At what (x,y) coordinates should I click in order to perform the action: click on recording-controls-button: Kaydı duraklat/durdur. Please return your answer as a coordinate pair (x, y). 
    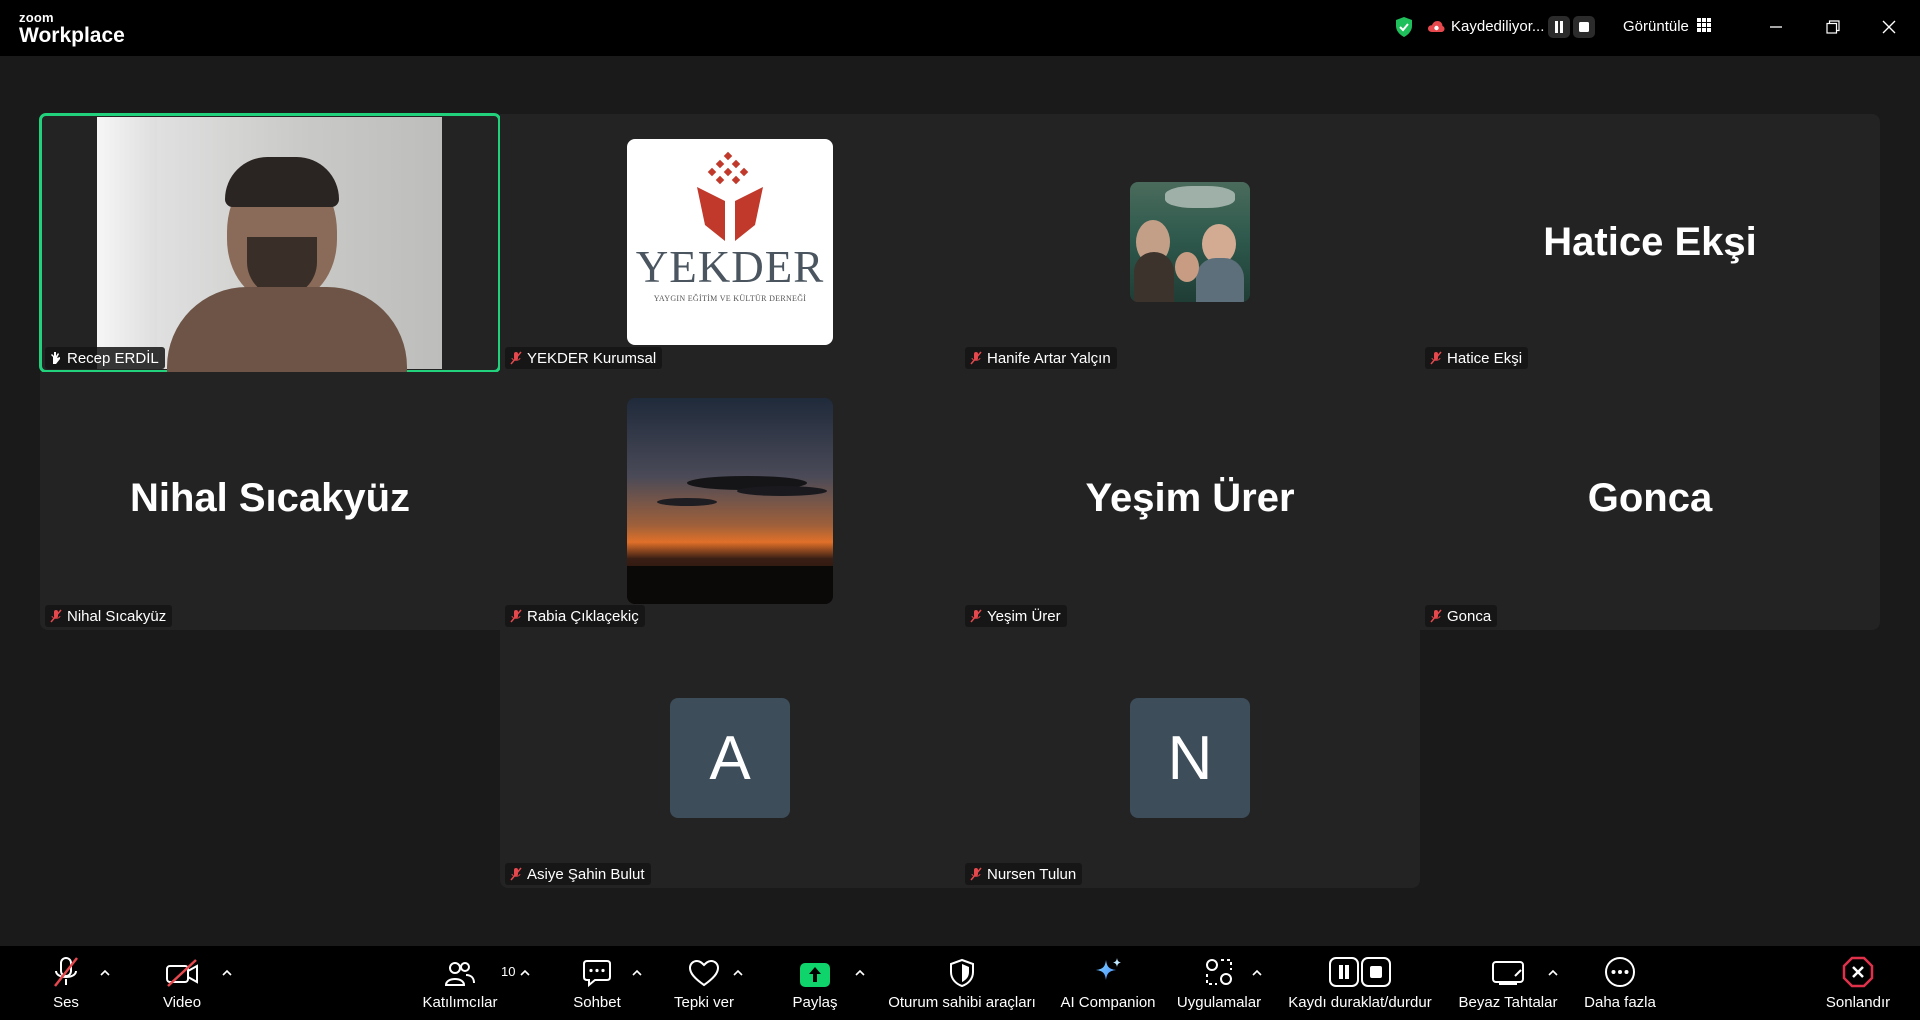
    Looking at the image, I should click on (1360, 983).